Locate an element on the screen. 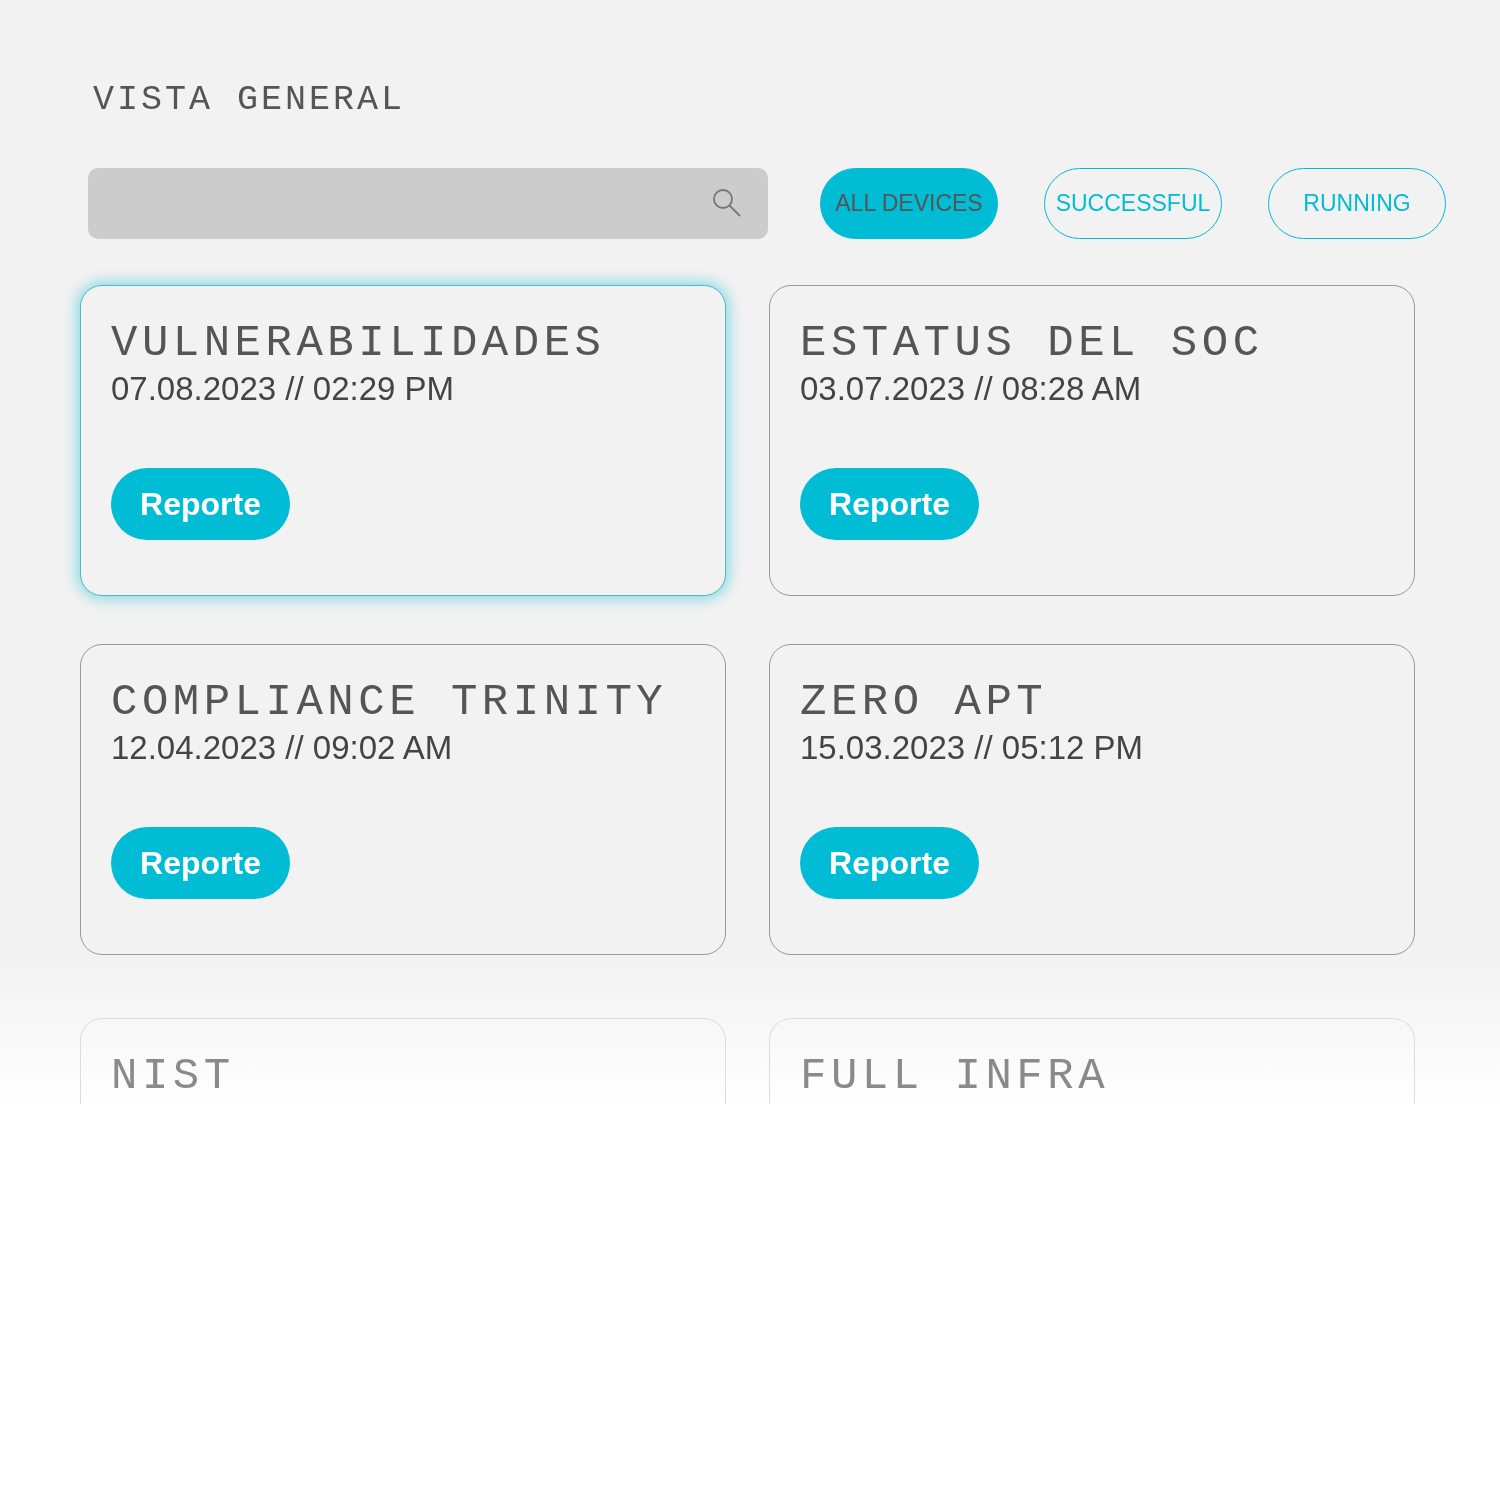 The width and height of the screenshot is (1500, 1500). card-date: 03.07.2023 // 08:28 AM is located at coordinates (971, 389).